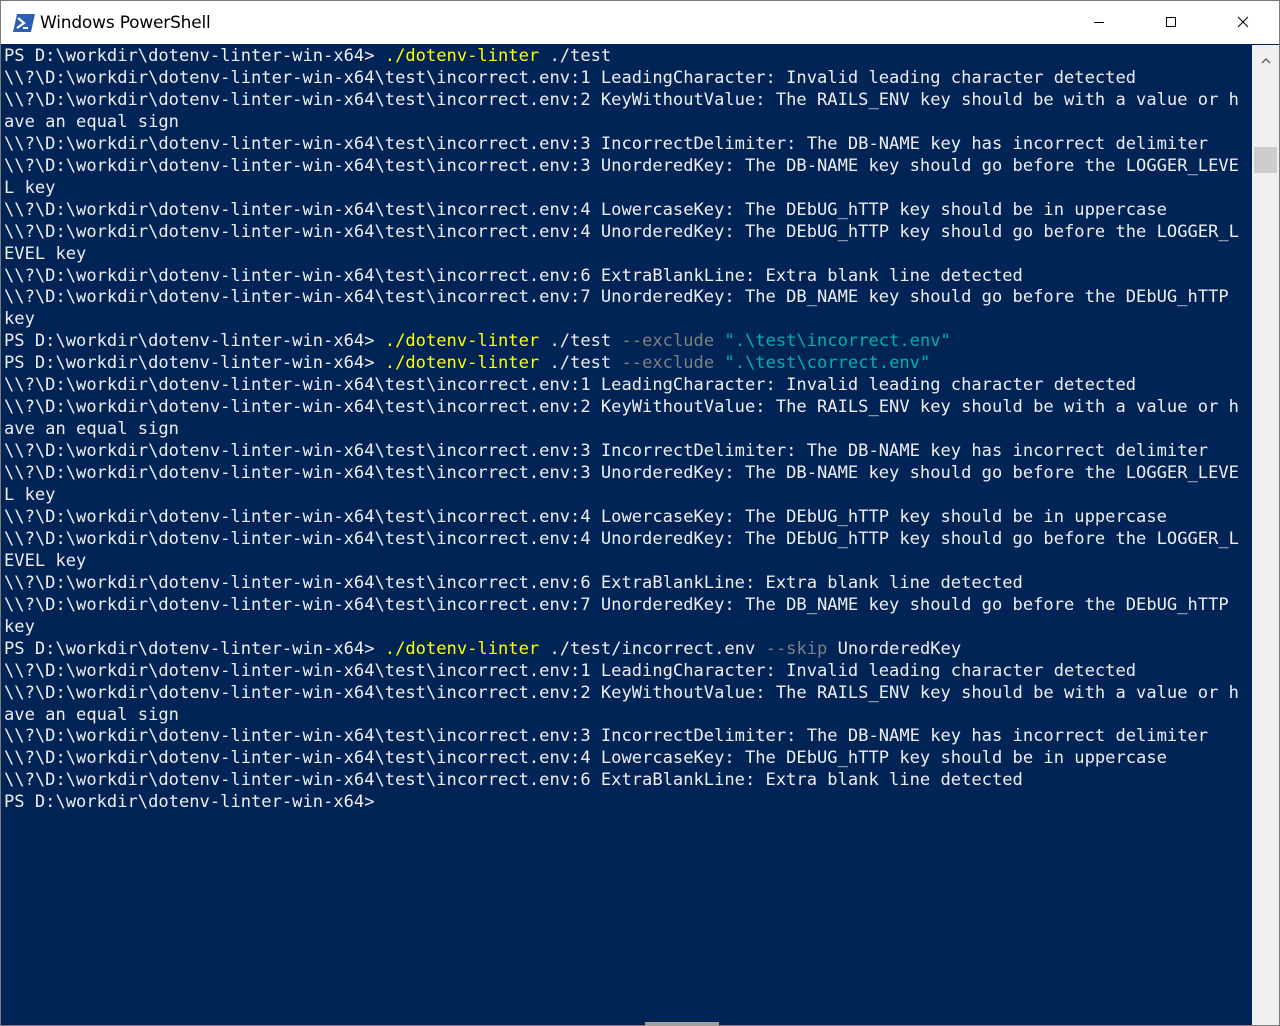 This screenshot has width=1280, height=1026. I want to click on scroll-up-button, so click(1265, 58).